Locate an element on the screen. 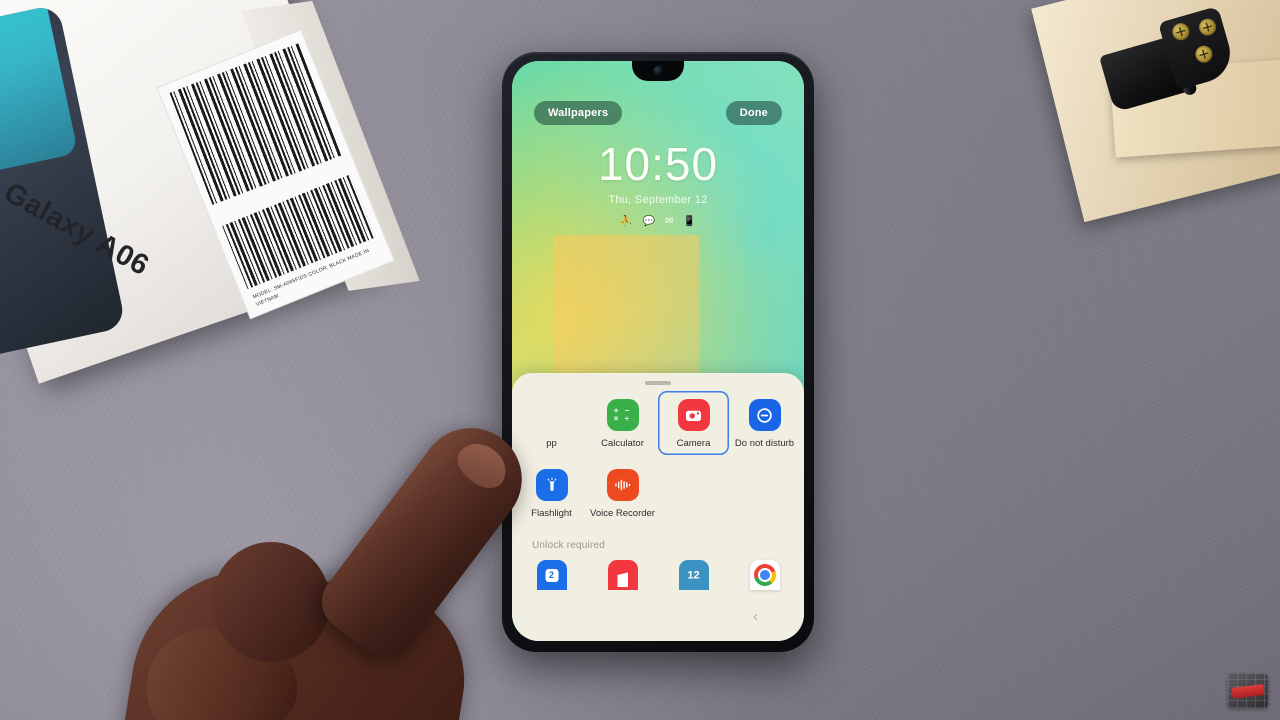 This screenshot has height=720, width=1280. barcode-primary is located at coordinates (255, 124).